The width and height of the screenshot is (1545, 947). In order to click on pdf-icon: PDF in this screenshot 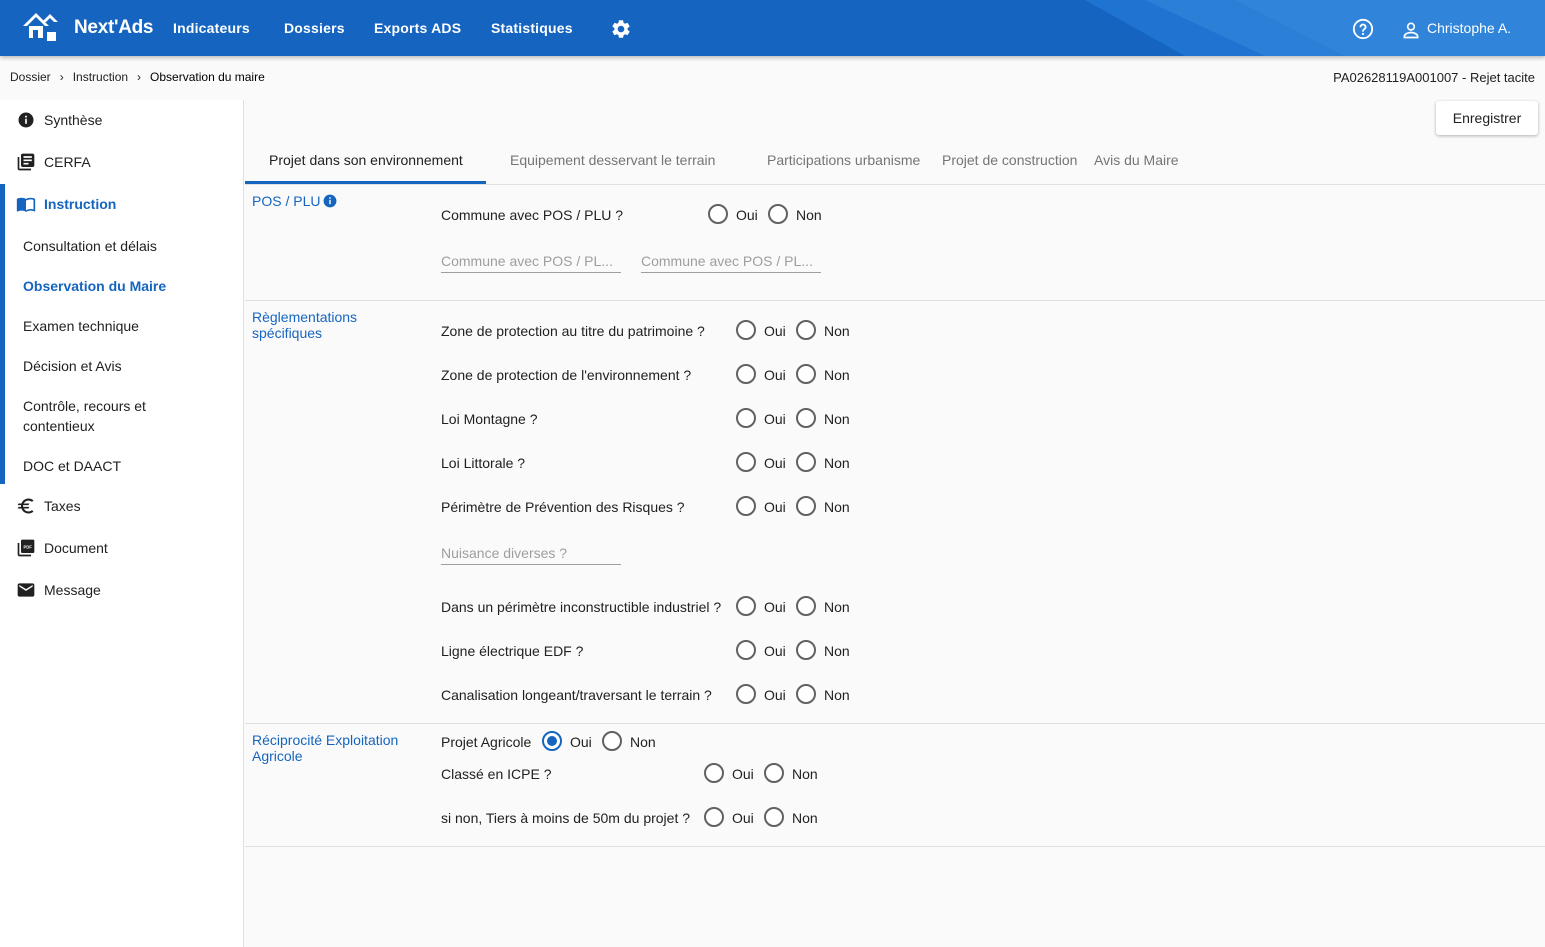, I will do `click(26, 548)`.